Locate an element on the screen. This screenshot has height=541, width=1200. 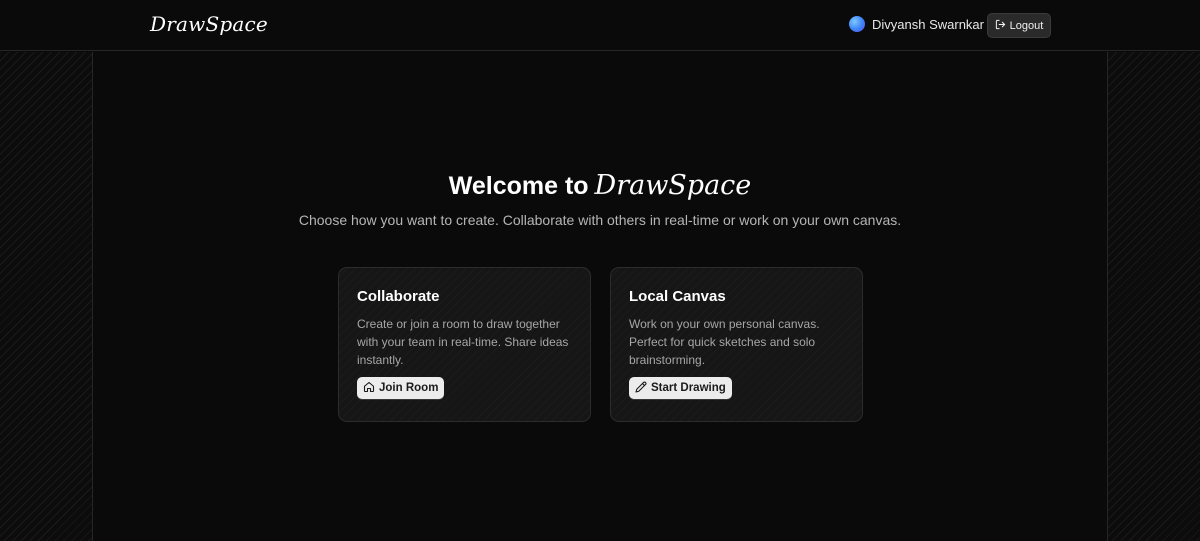
user-name: Divyansh Swarnkar is located at coordinates (928, 24).